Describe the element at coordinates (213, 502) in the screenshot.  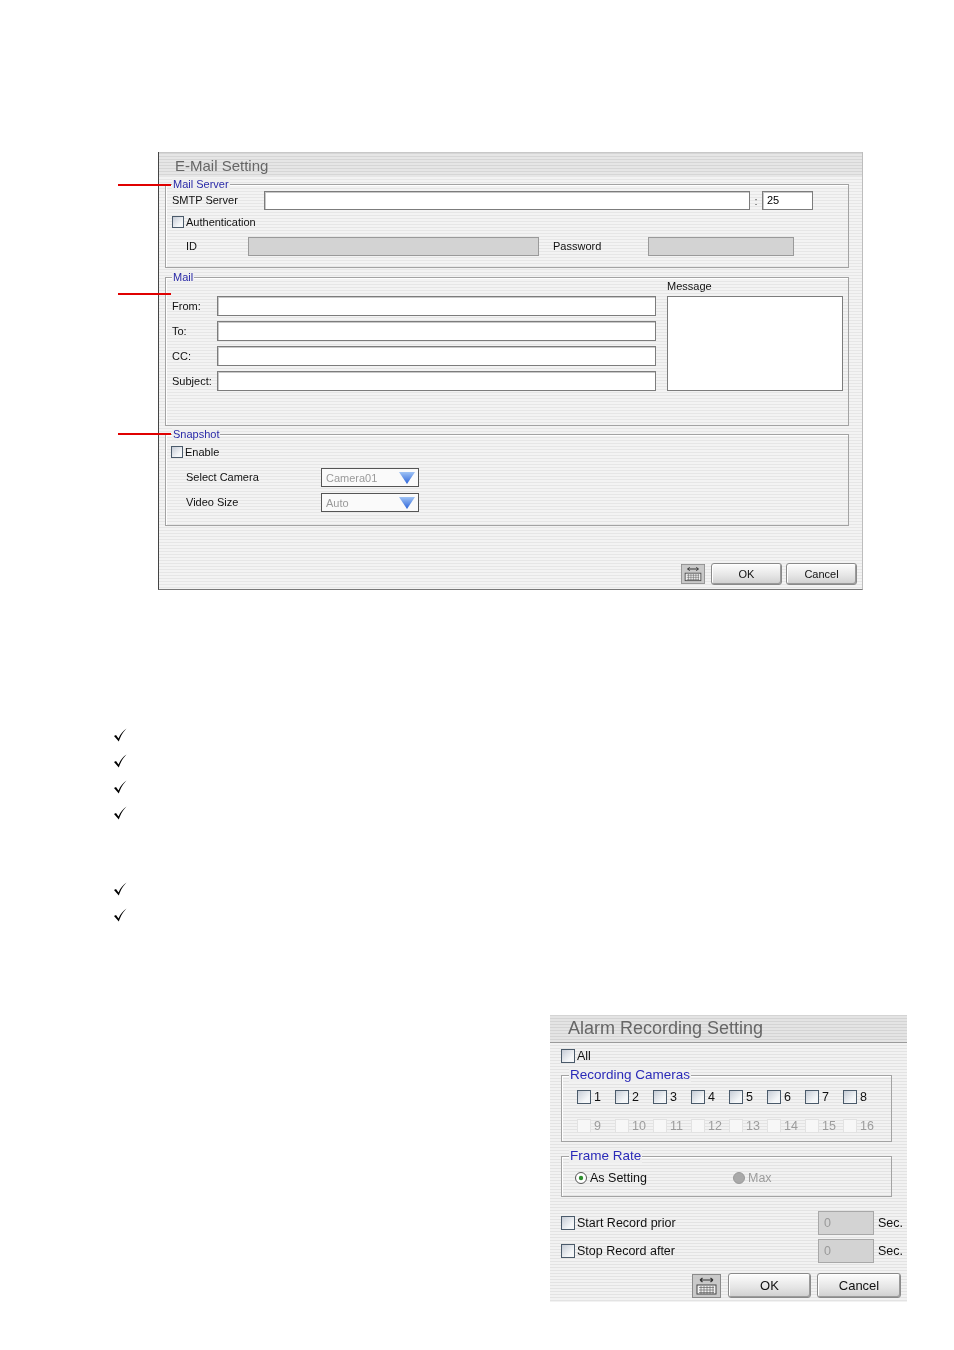
I see `field-label: Video Size` at that location.